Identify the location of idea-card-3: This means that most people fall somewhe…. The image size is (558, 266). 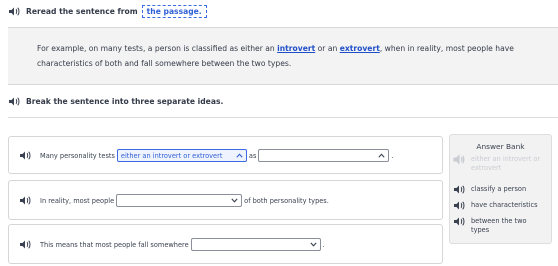
(225, 244).